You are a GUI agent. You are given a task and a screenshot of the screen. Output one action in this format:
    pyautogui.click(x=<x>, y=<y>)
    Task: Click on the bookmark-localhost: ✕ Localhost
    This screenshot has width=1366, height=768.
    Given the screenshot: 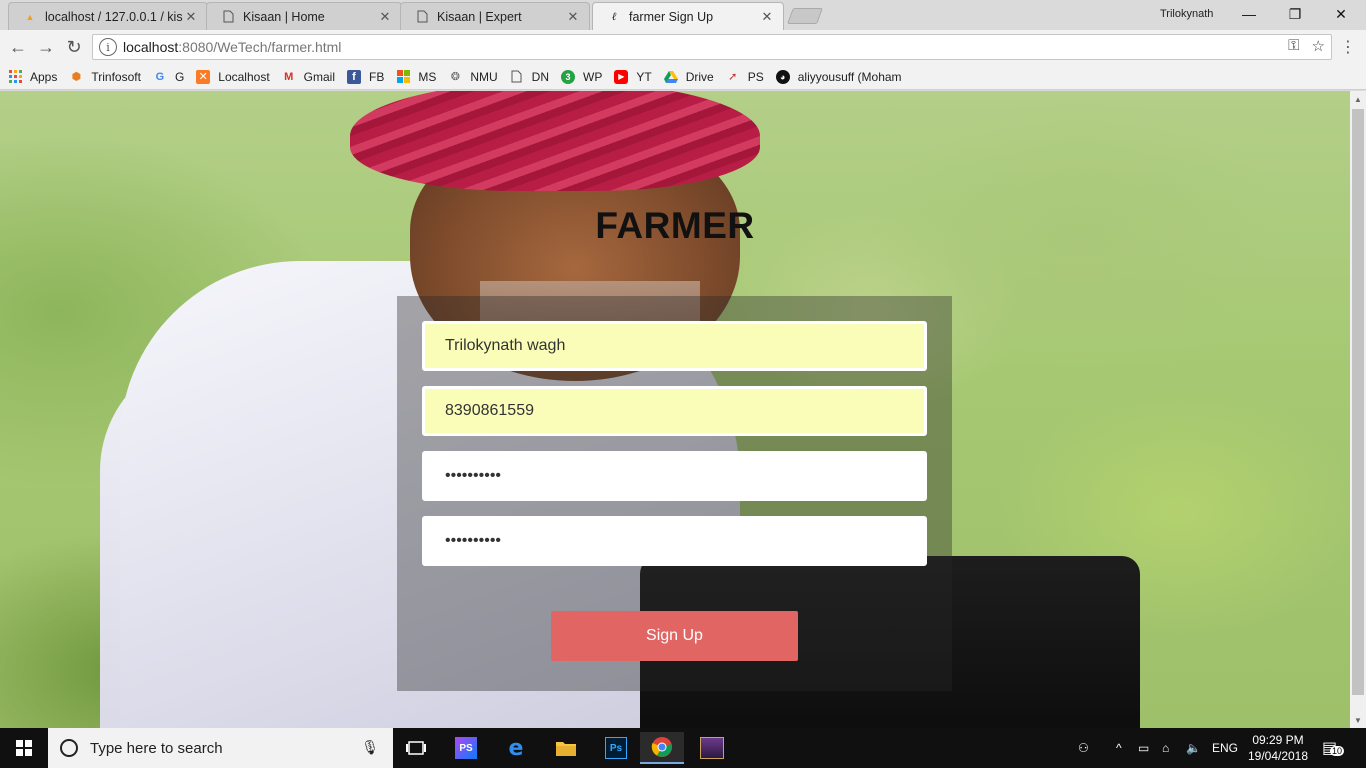 What is the action you would take?
    pyautogui.click(x=233, y=76)
    